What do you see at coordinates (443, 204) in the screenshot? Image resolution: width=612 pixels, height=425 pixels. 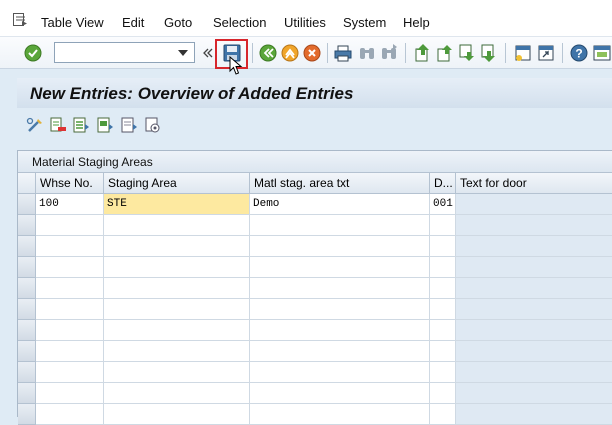 I see `cell-door: 001` at bounding box center [443, 204].